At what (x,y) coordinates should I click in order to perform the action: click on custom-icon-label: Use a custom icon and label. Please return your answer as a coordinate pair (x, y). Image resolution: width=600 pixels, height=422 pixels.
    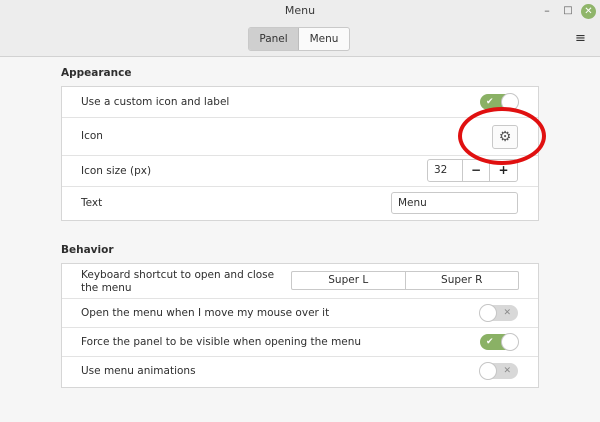
    Looking at the image, I should click on (155, 102).